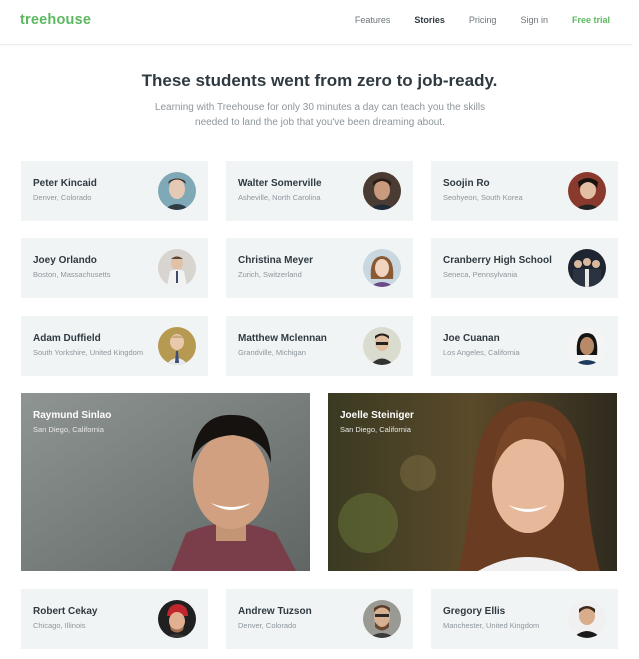 This screenshot has height=659, width=639. I want to click on student-name: Christina Meyer, so click(276, 260).